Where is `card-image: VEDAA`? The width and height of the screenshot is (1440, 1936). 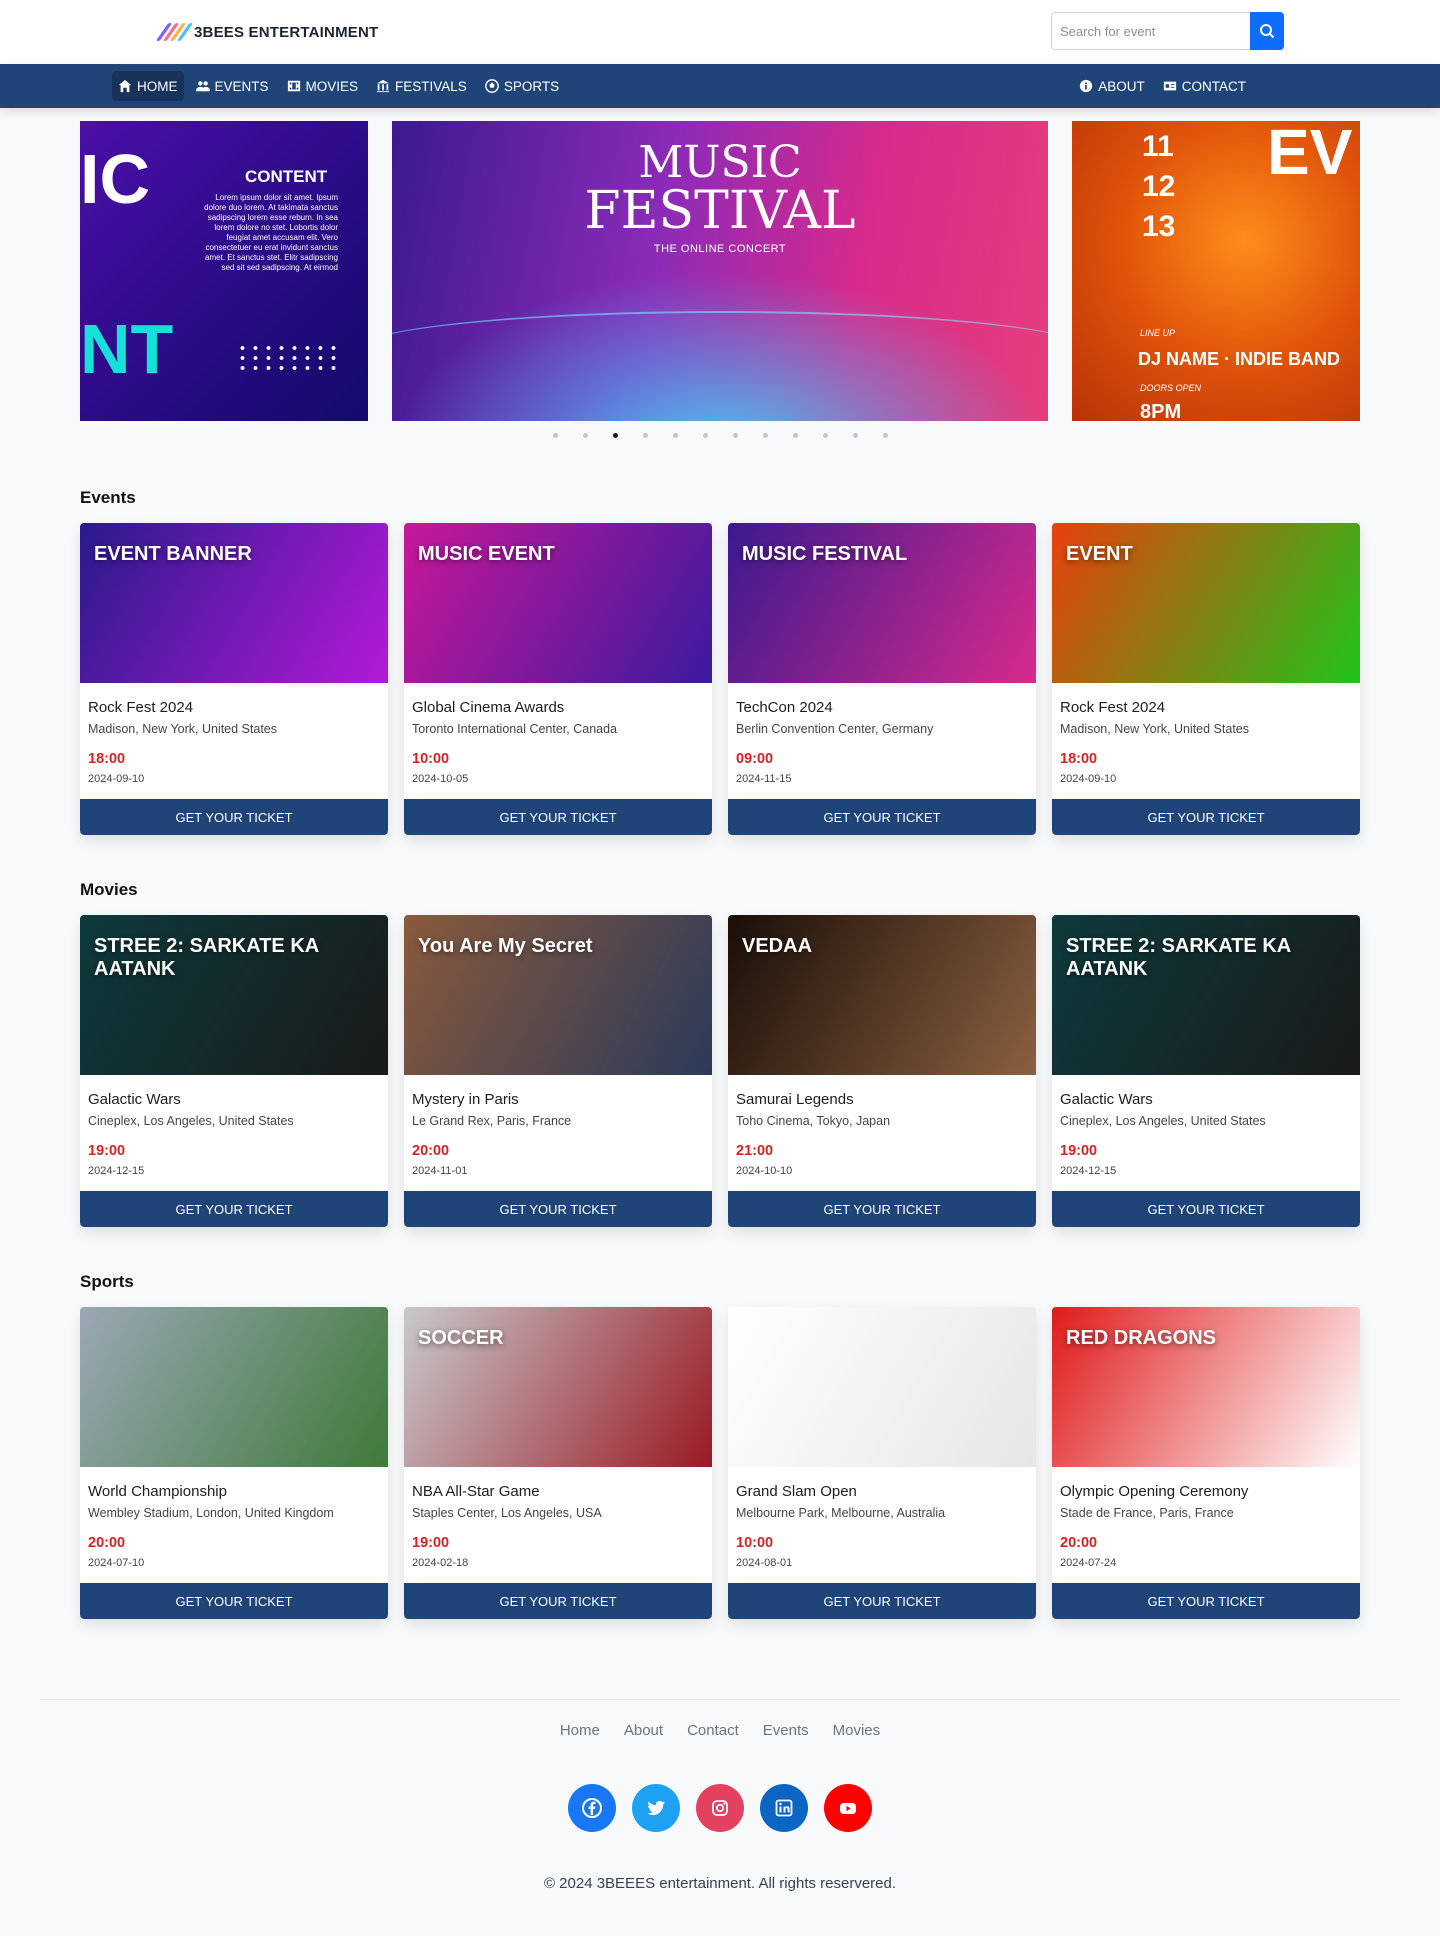
card-image: VEDAA is located at coordinates (882, 995).